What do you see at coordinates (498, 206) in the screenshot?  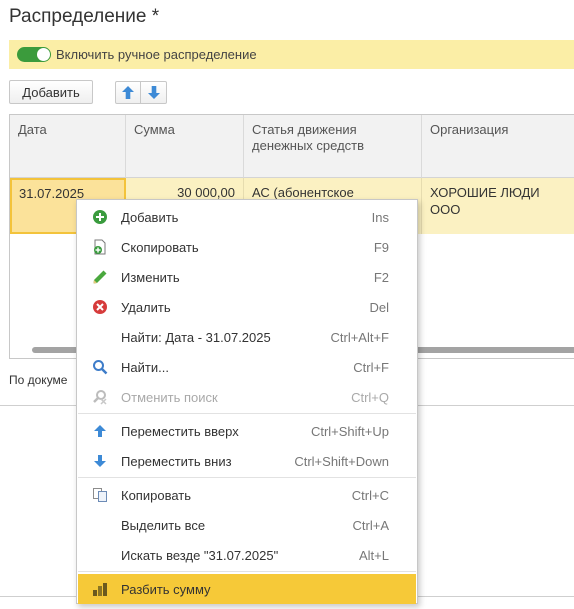 I see `cell-organization: ХОРОШИЕ ЛЮДИ ООО` at bounding box center [498, 206].